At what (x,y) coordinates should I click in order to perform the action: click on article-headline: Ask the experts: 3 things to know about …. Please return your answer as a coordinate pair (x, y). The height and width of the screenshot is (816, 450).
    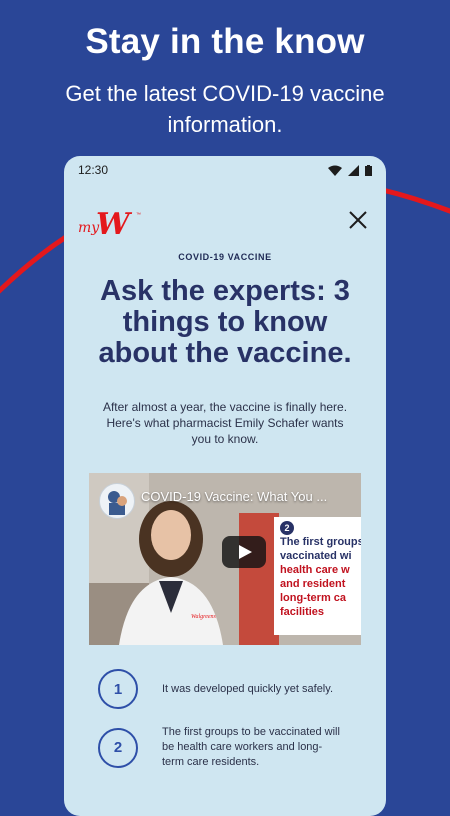
    Looking at the image, I should click on (225, 322).